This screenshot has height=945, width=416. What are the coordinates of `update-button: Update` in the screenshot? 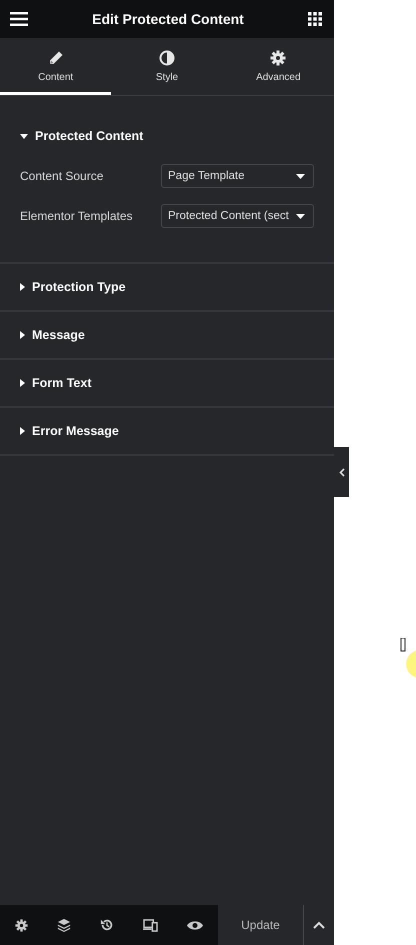 It's located at (261, 925).